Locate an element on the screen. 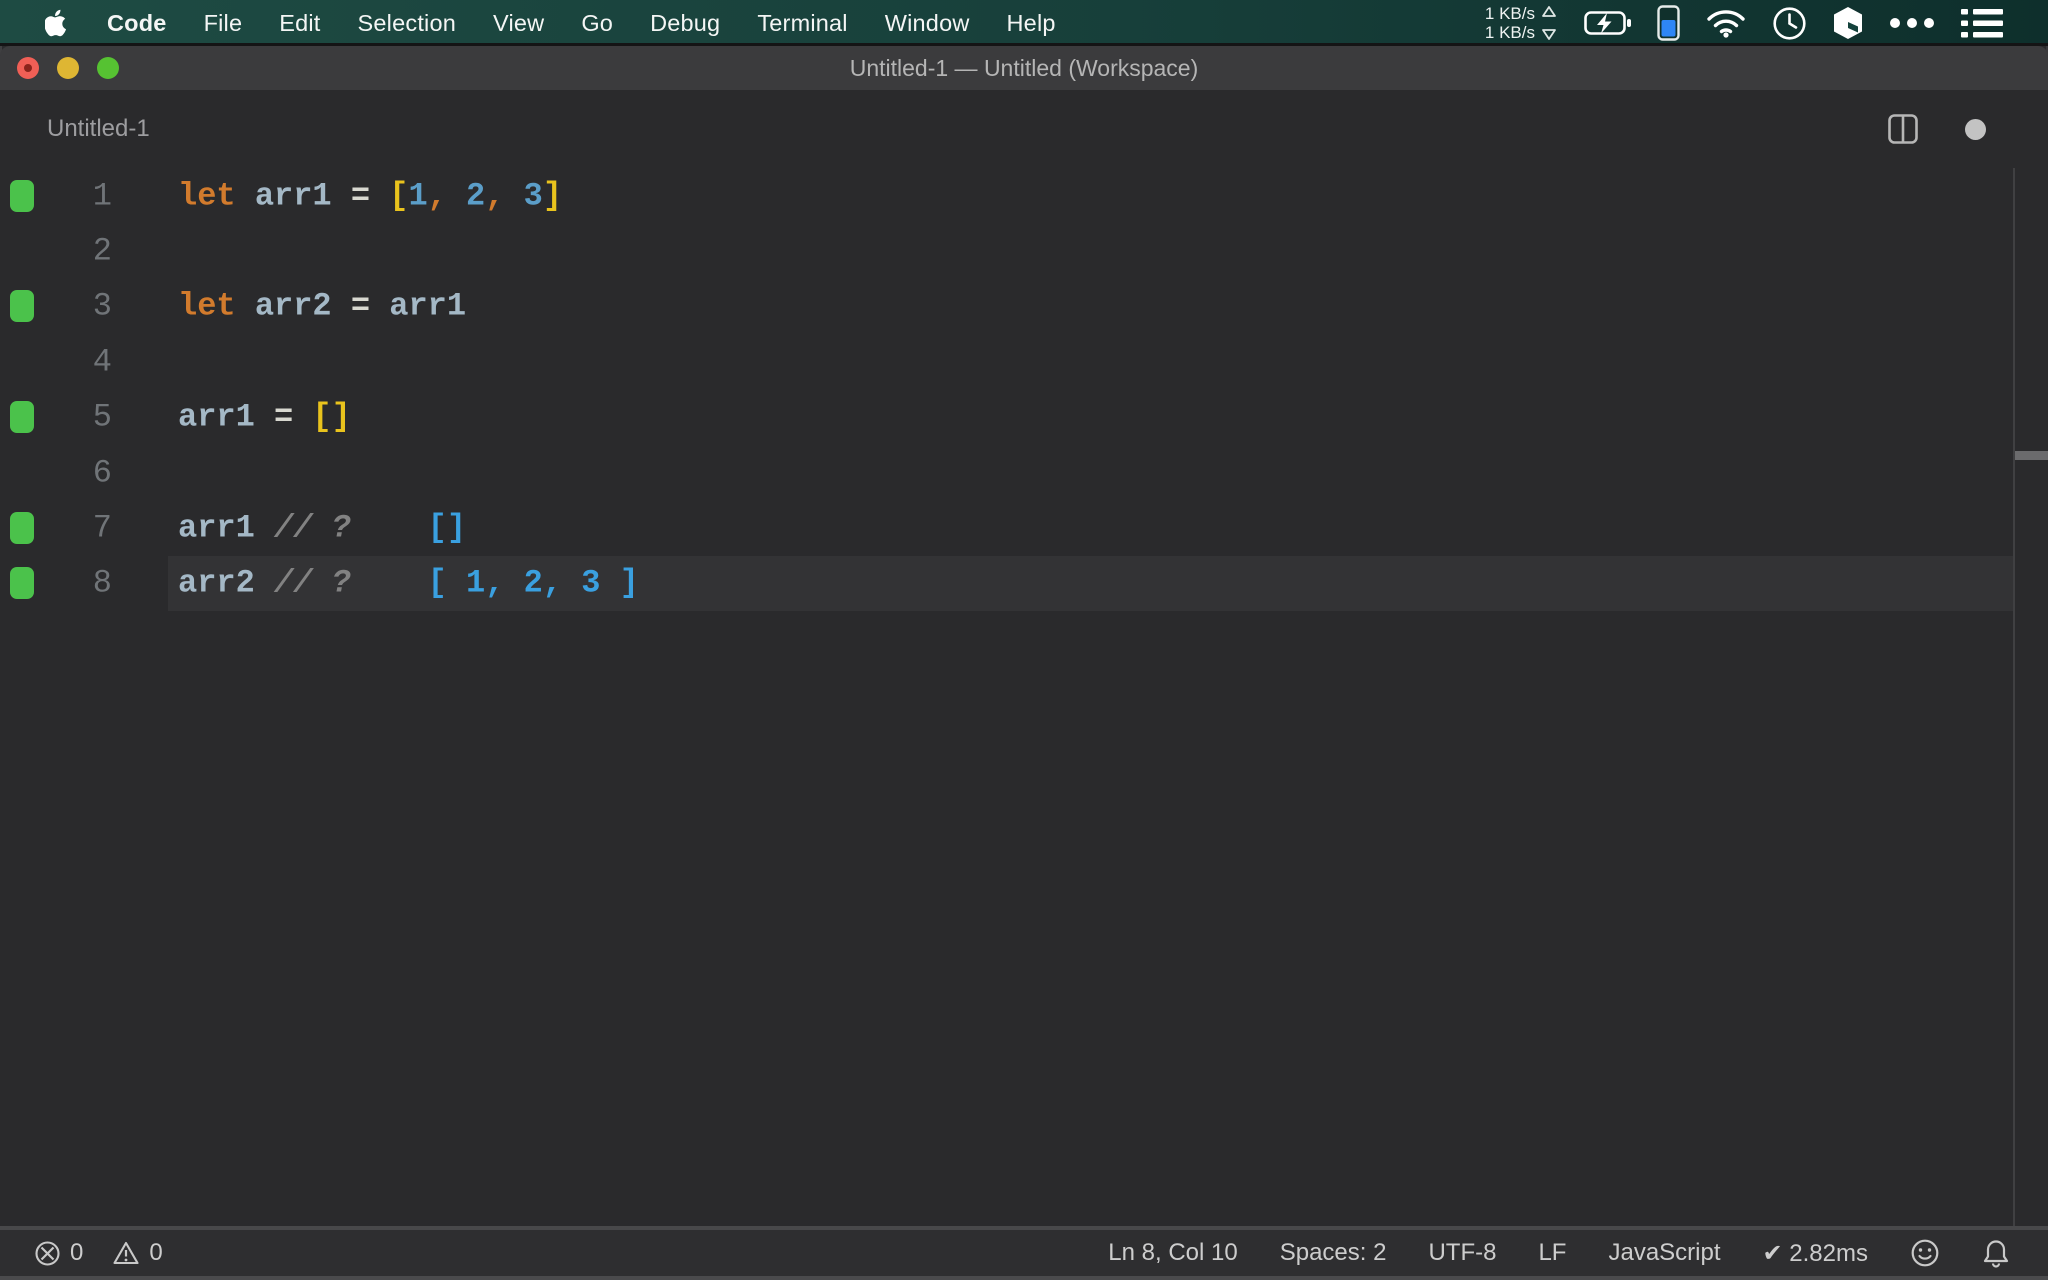 This screenshot has height=1280, width=2048. problems-indicator: 0 0 is located at coordinates (81, 1253).